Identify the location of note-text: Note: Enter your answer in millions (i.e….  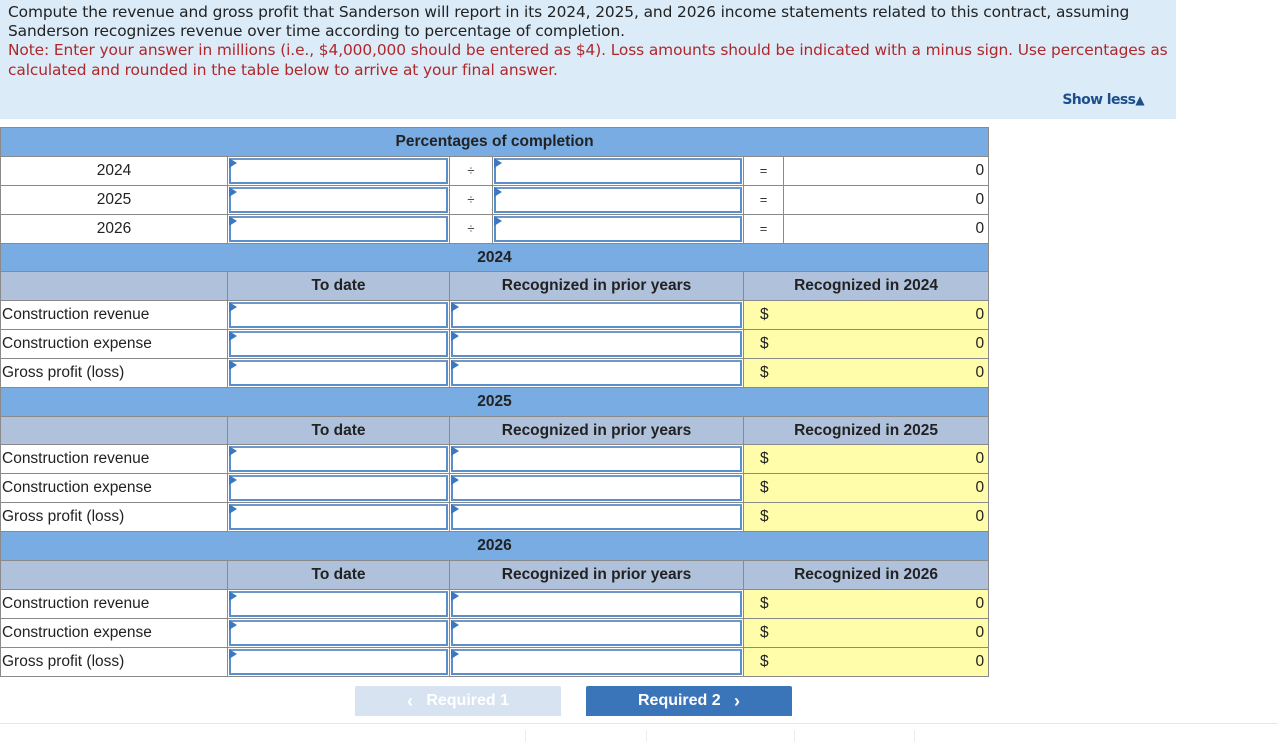
(588, 60).